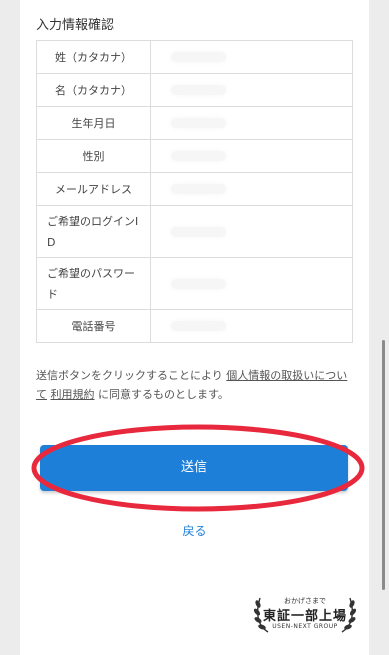  I want to click on row-label-email: メールアドレス, so click(93, 189).